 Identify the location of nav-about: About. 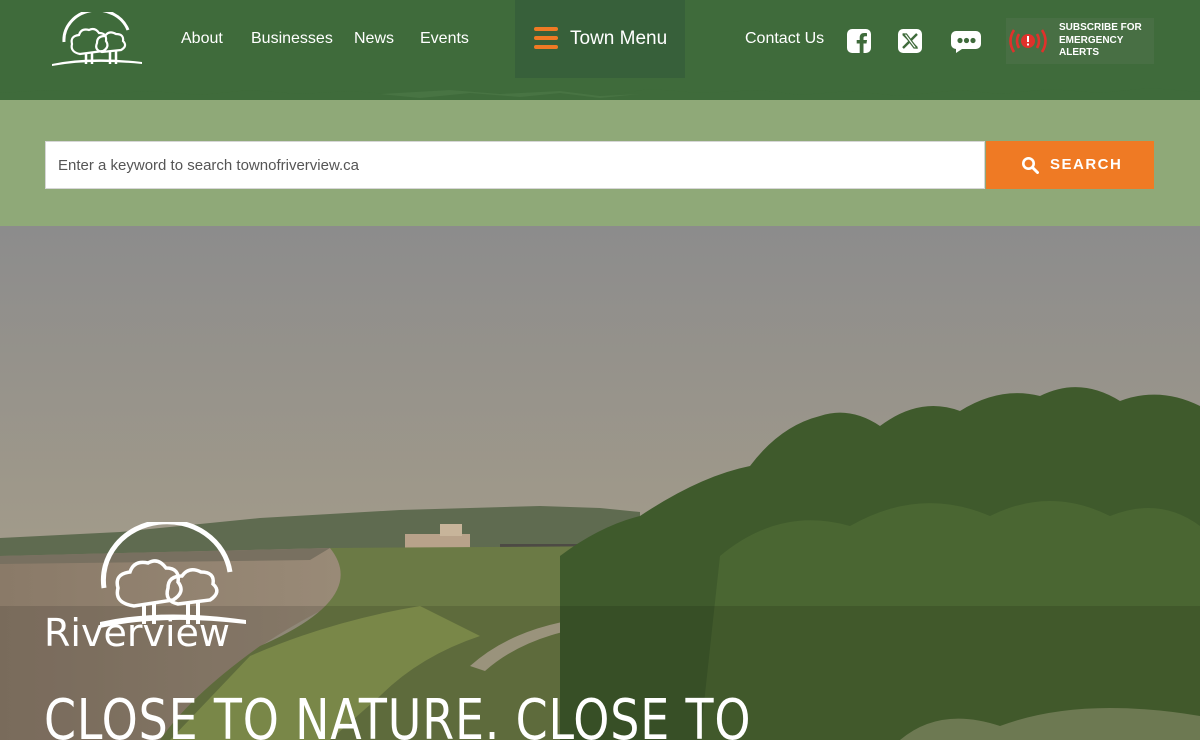
(202, 39).